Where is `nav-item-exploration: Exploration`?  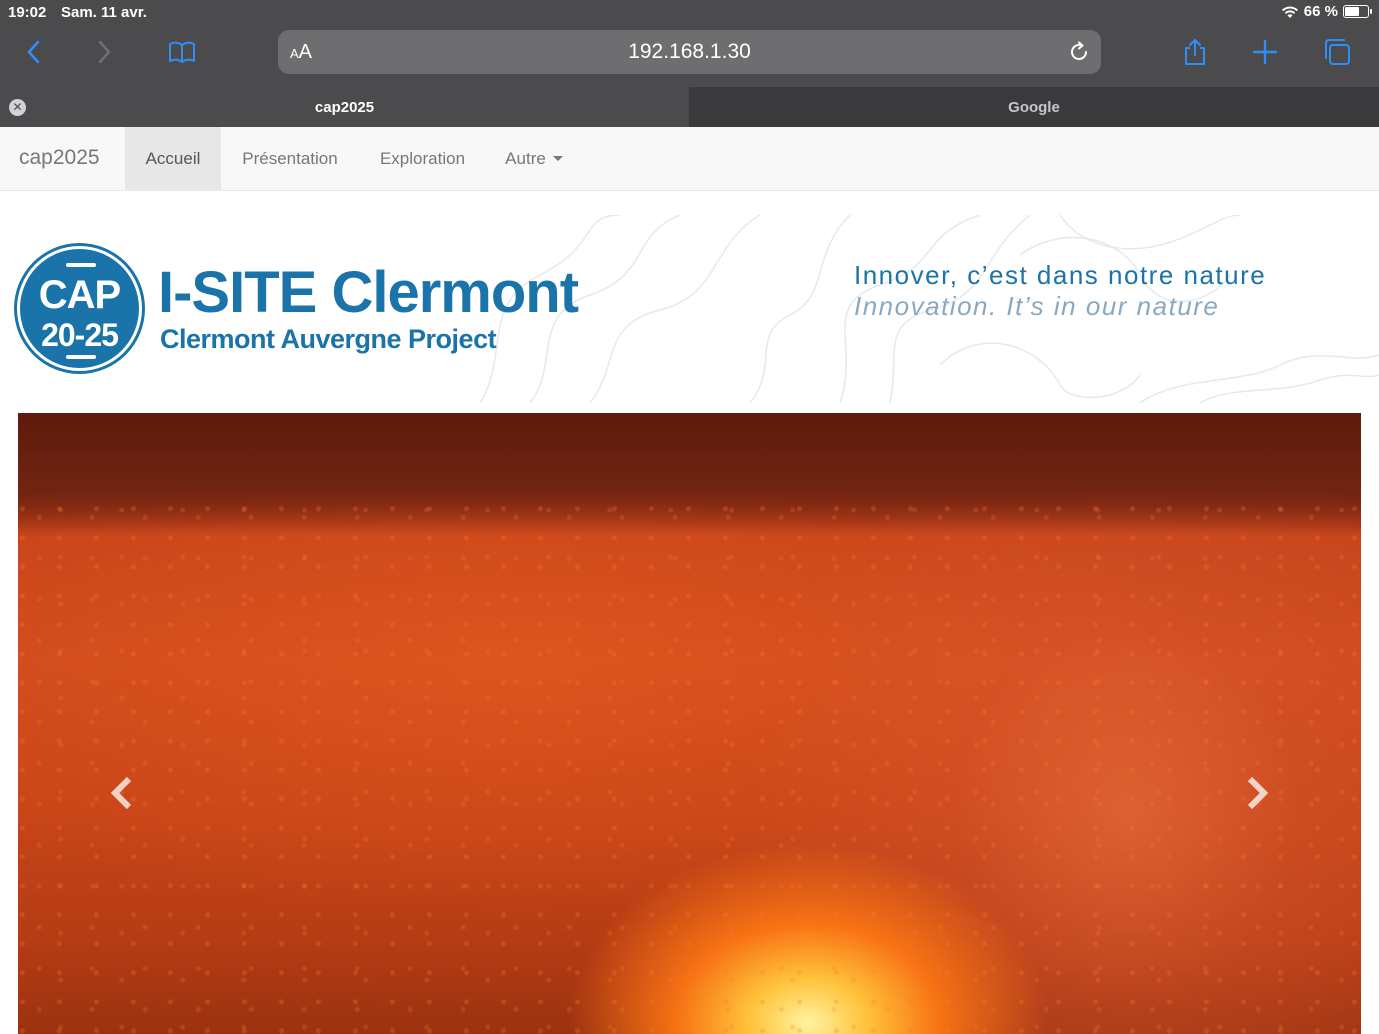 nav-item-exploration: Exploration is located at coordinates (422, 158).